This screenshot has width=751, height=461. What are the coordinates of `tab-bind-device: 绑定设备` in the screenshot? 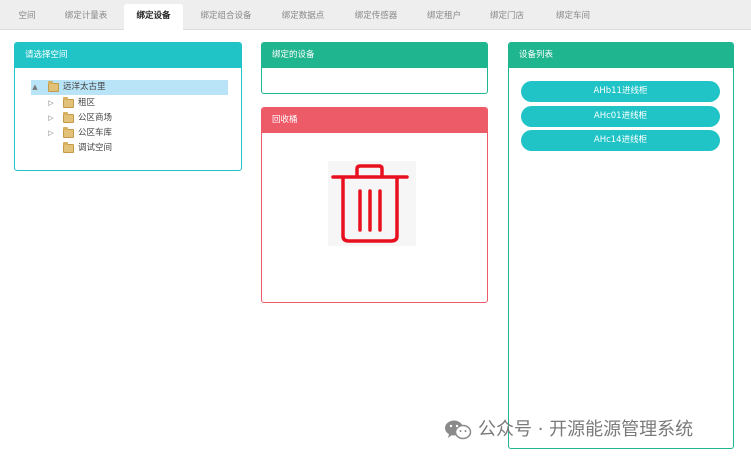 It's located at (153, 17).